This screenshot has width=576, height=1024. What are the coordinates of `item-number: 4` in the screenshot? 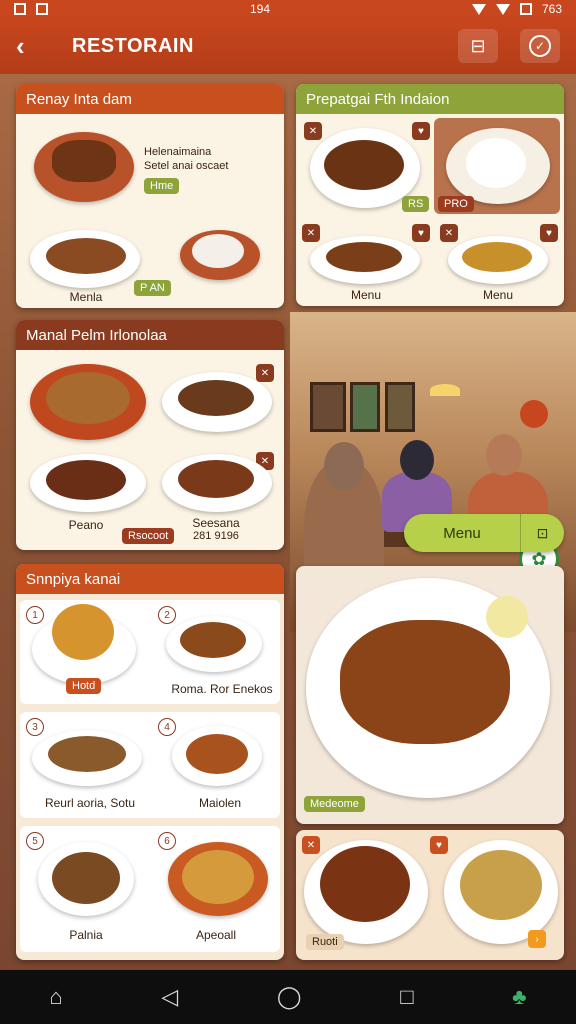 It's located at (167, 727).